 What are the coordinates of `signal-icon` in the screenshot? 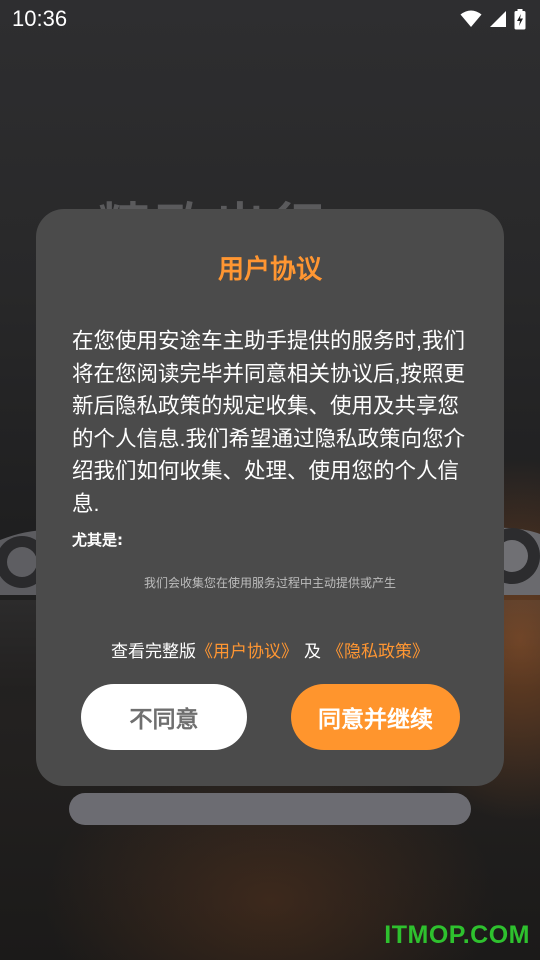 It's located at (498, 19).